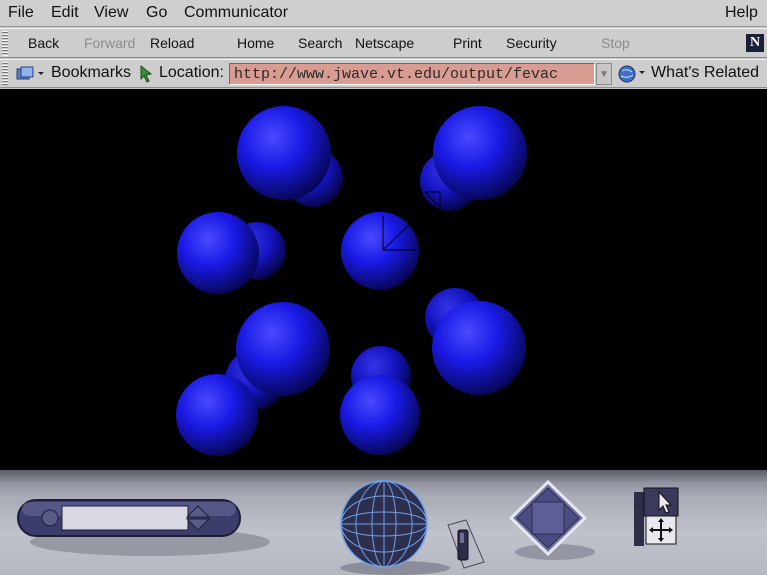 This screenshot has width=767, height=575. I want to click on whats-related-icon, so click(633, 74).